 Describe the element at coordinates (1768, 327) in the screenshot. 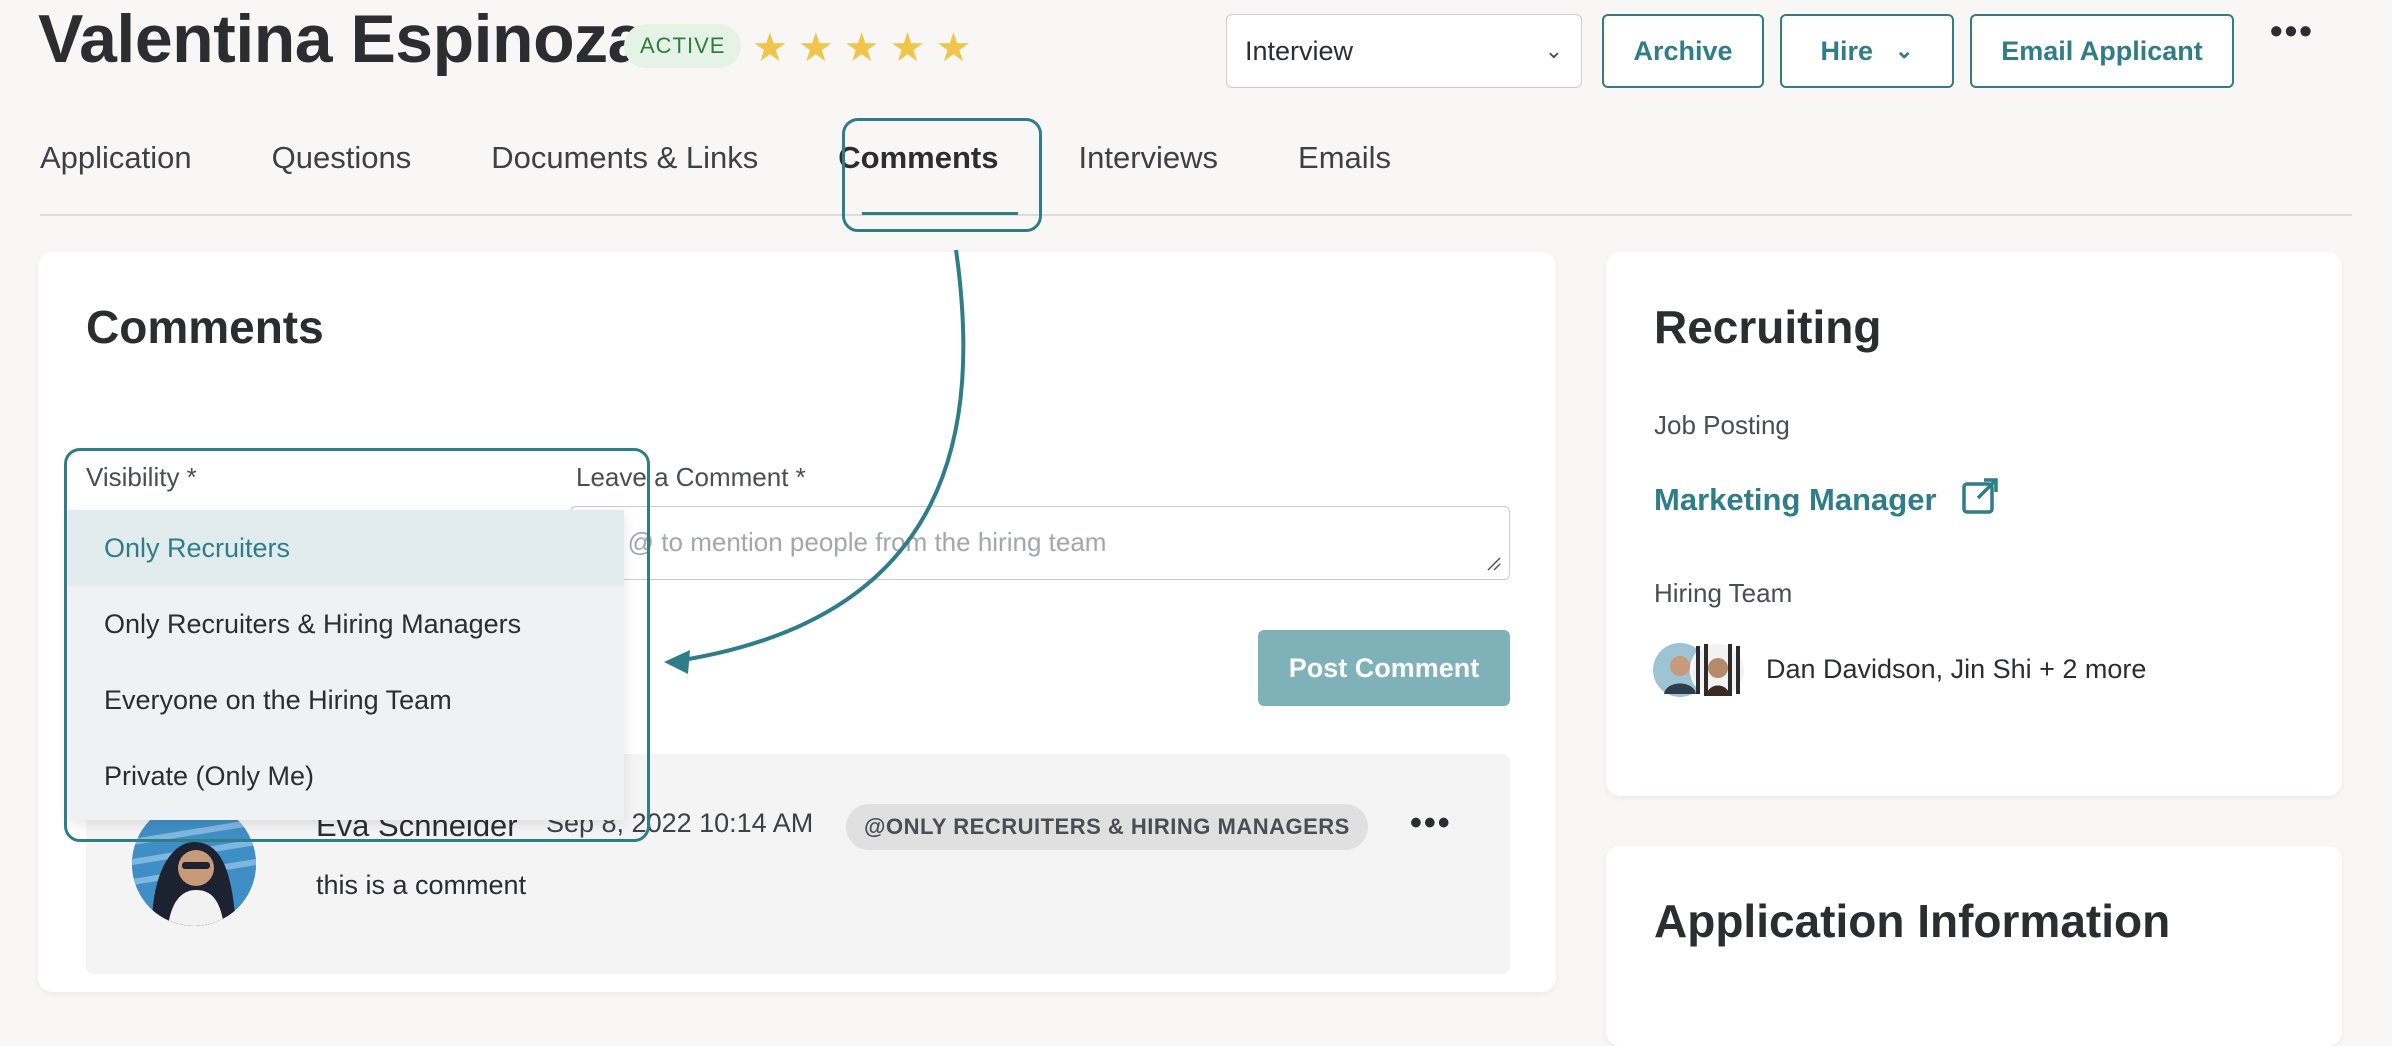

I see `recruiting-title: Recruiting` at that location.